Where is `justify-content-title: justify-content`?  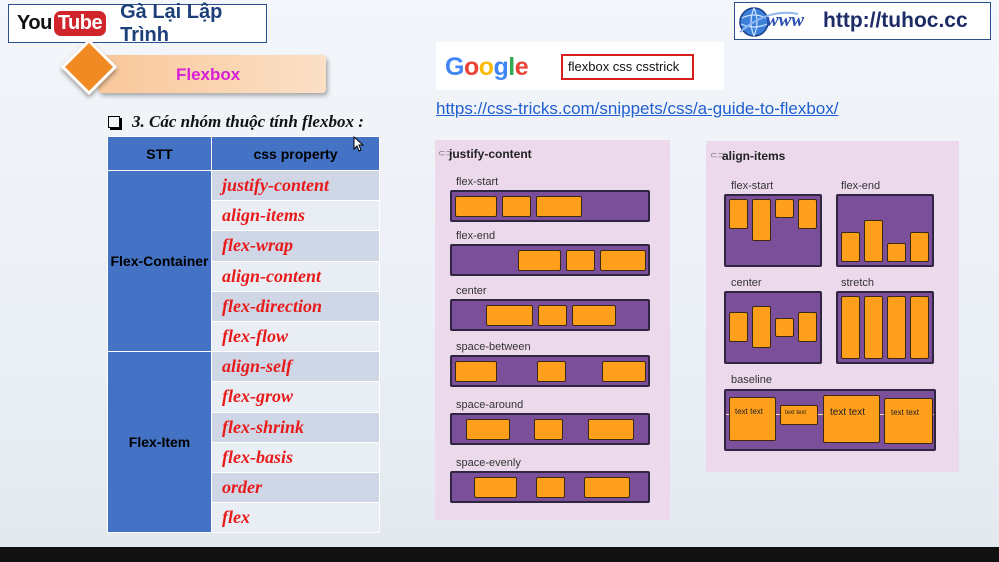 justify-content-title: justify-content is located at coordinates (490, 154).